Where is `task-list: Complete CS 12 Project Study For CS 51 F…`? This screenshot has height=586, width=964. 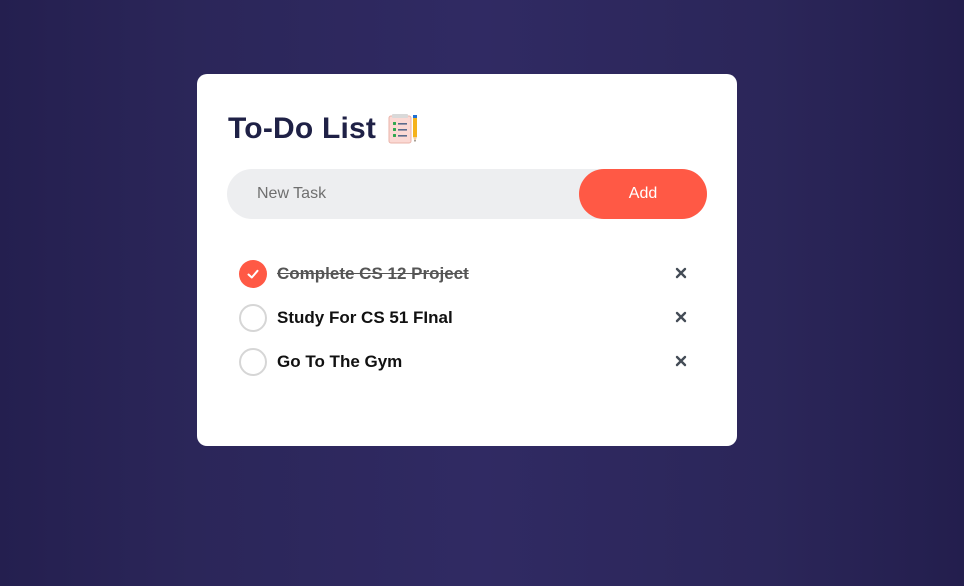
task-list: Complete CS 12 Project Study For CS 51 F… is located at coordinates (467, 318).